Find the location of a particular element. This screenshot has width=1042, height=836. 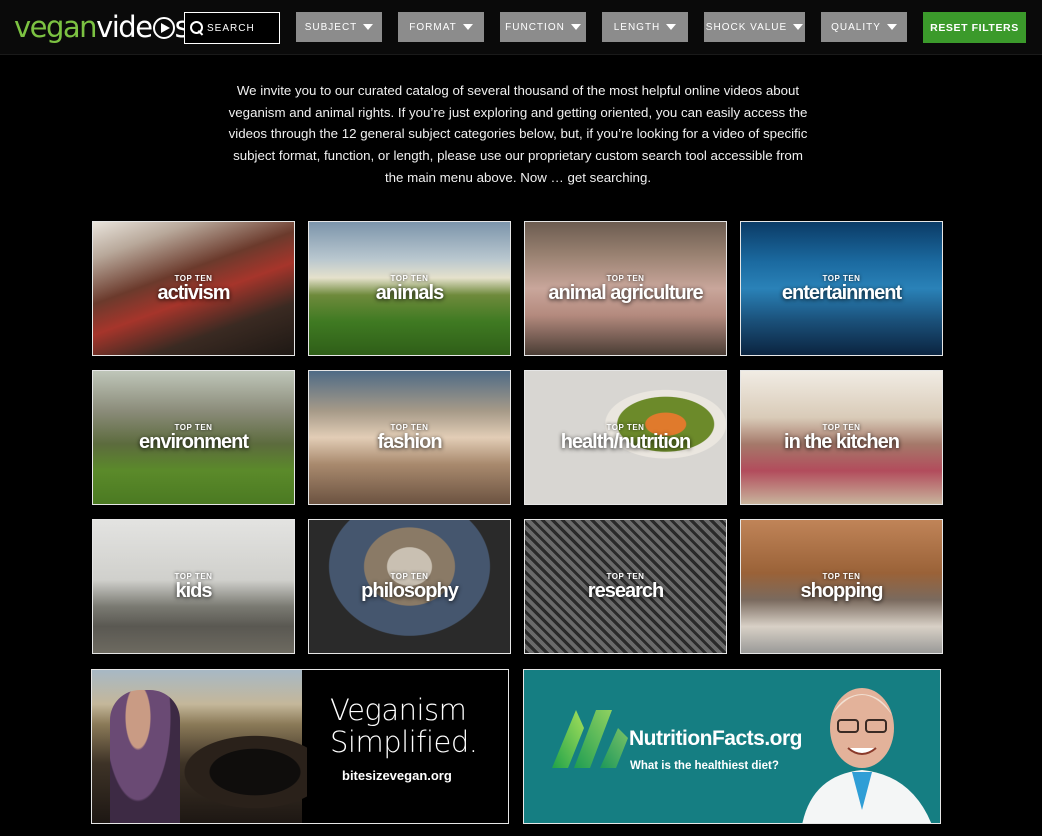

ad-headline-line1: Veganism is located at coordinates (398, 710).